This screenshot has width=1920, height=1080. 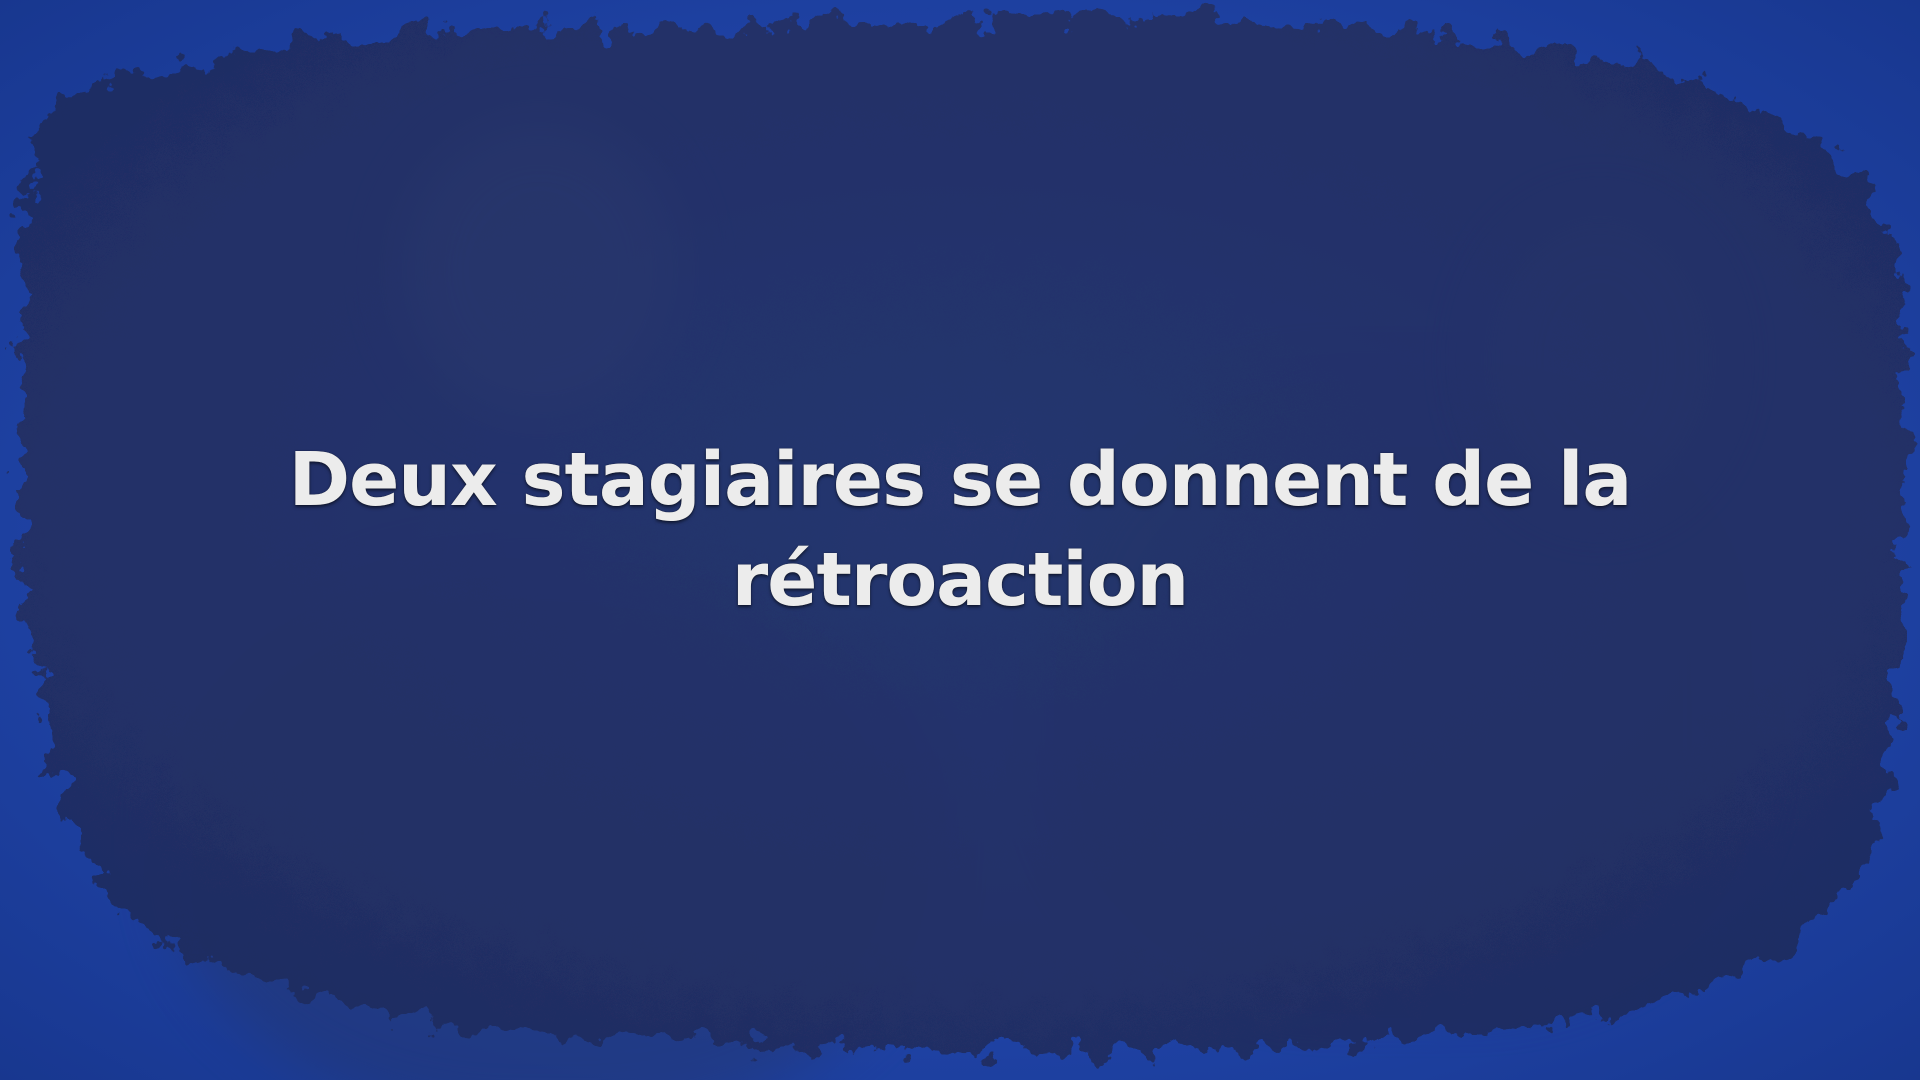 What do you see at coordinates (960, 480) in the screenshot?
I see `title-line-1: Deux stagiaires se donnent de la` at bounding box center [960, 480].